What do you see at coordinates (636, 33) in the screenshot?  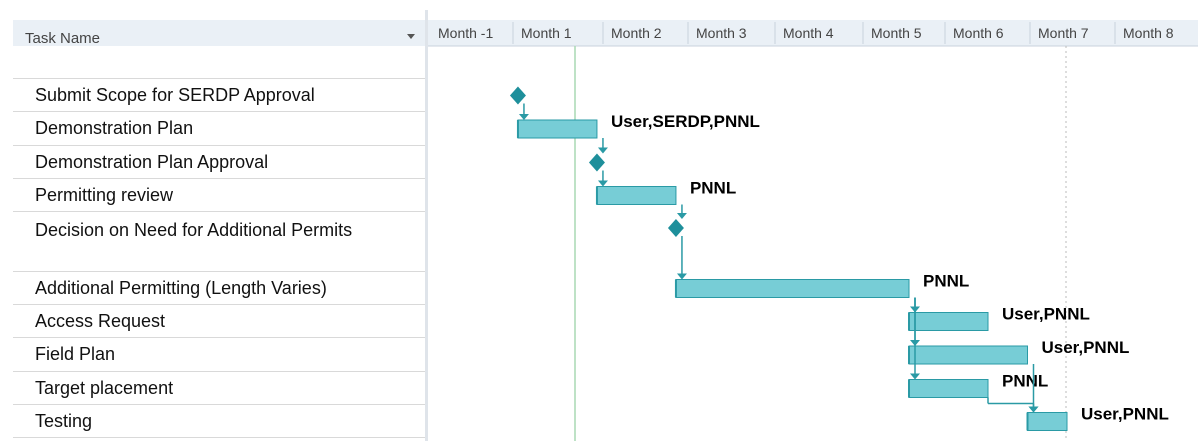 I see `month-label: Month 2` at bounding box center [636, 33].